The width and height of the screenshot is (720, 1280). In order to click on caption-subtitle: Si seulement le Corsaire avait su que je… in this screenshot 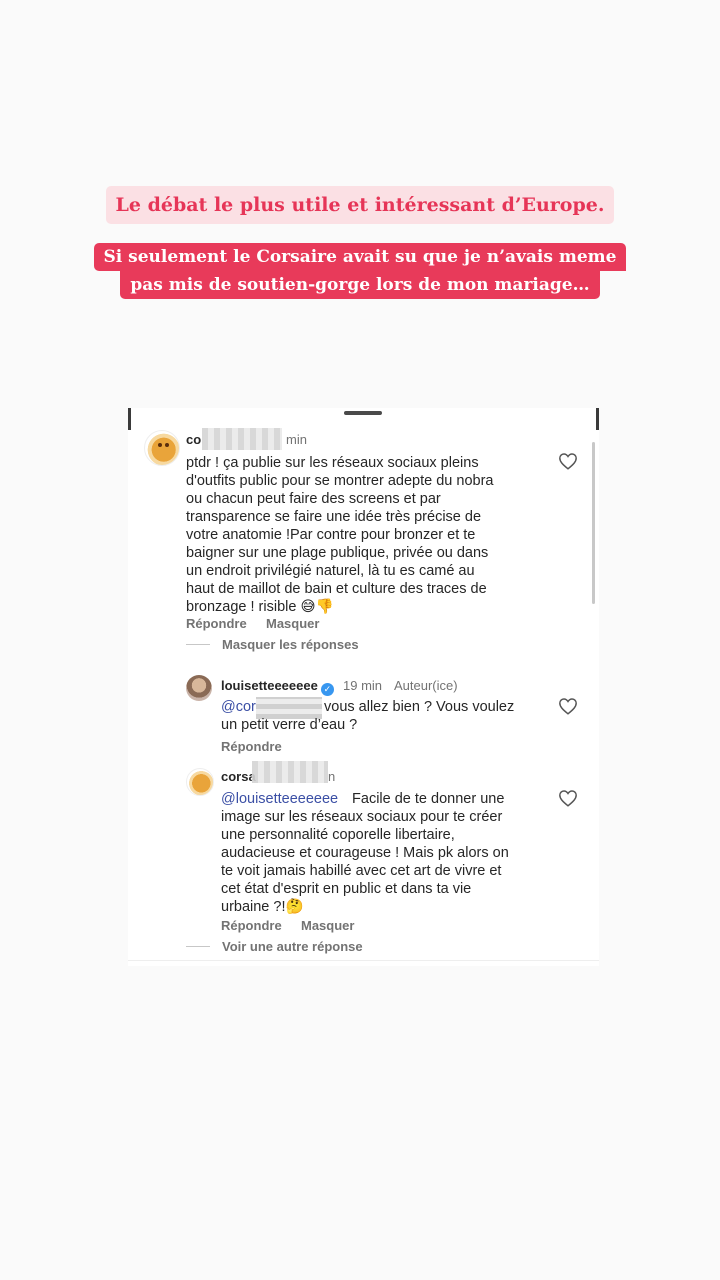, I will do `click(360, 271)`.